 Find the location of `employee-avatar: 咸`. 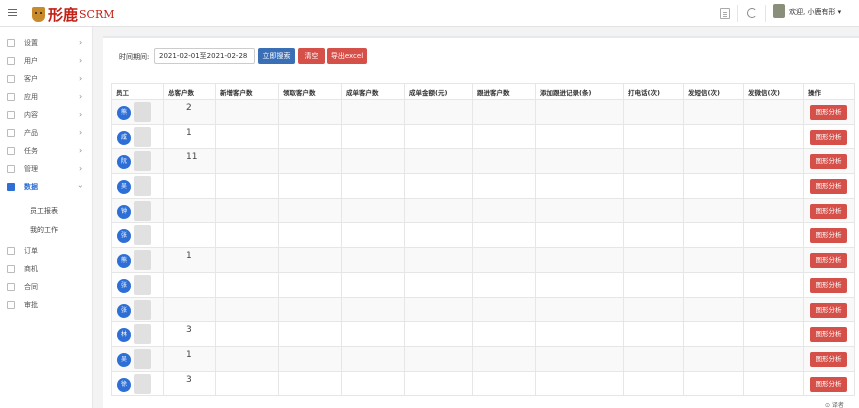

employee-avatar: 咸 is located at coordinates (124, 137).